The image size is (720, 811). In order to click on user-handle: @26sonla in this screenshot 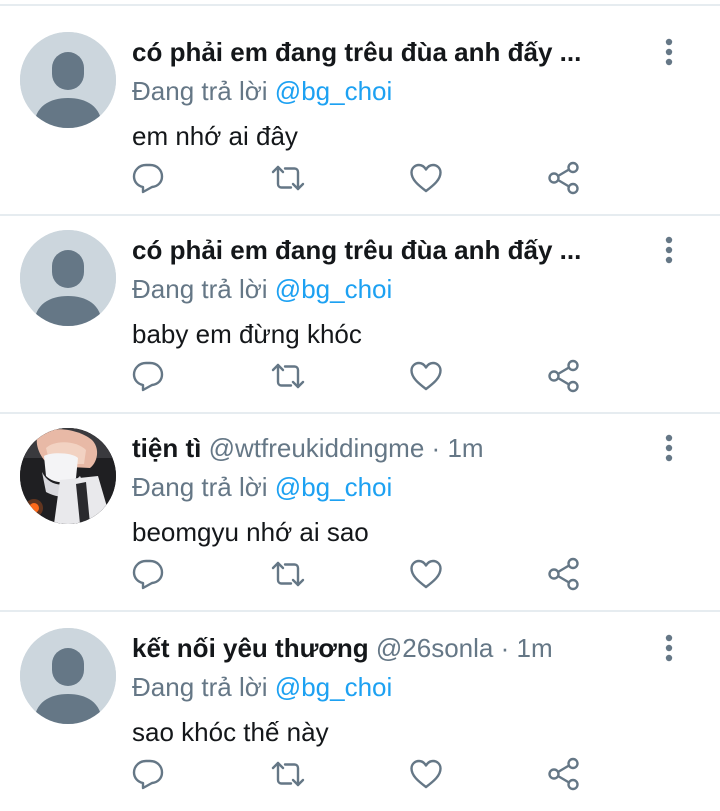, I will do `click(434, 648)`.